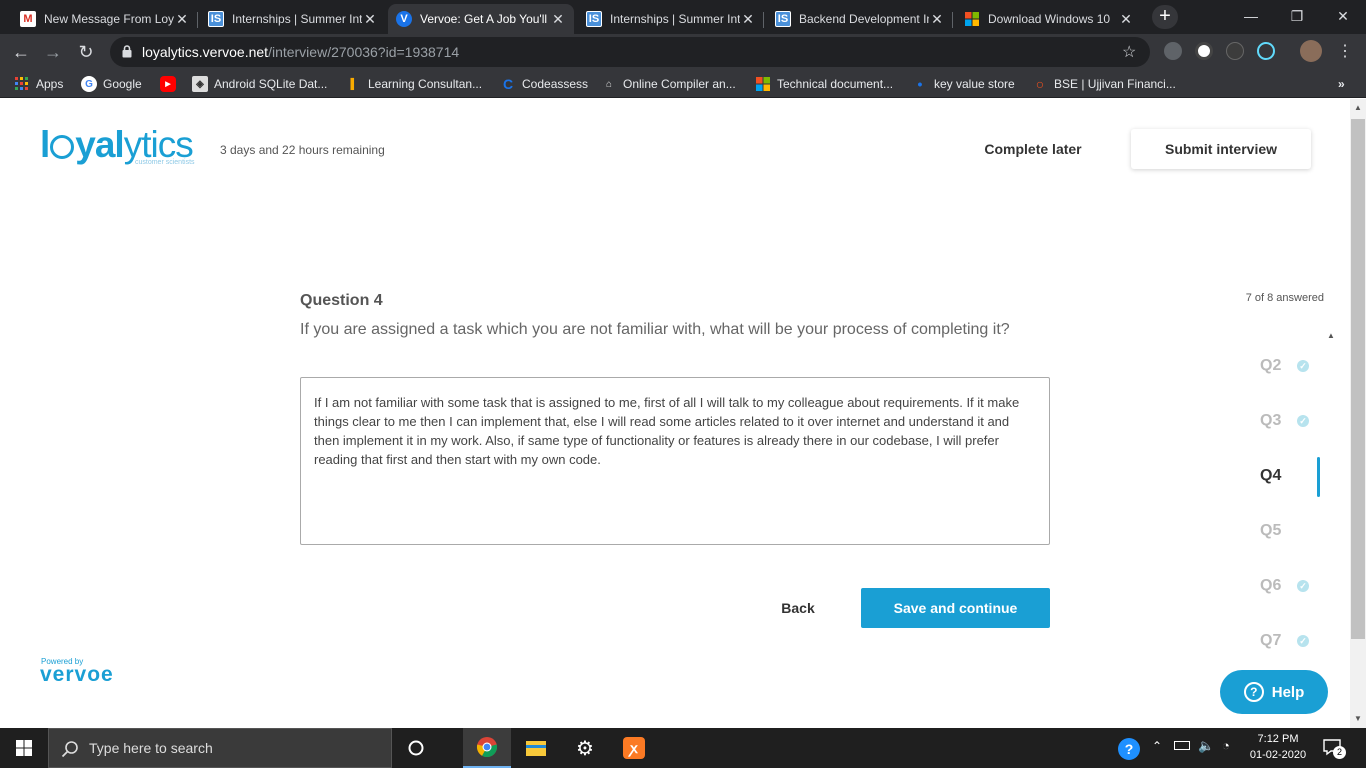 Image resolution: width=1366 pixels, height=768 pixels. I want to click on close-window-icon: ✕, so click(1343, 17).